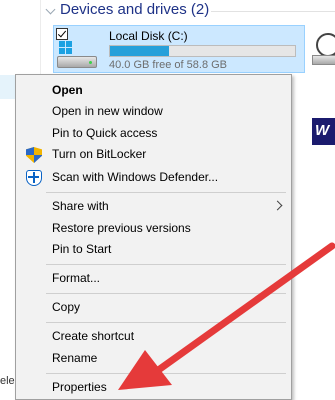 The image size is (335, 400). Describe the element at coordinates (66, 48) in the screenshot. I see `windows-logo-icon` at that location.